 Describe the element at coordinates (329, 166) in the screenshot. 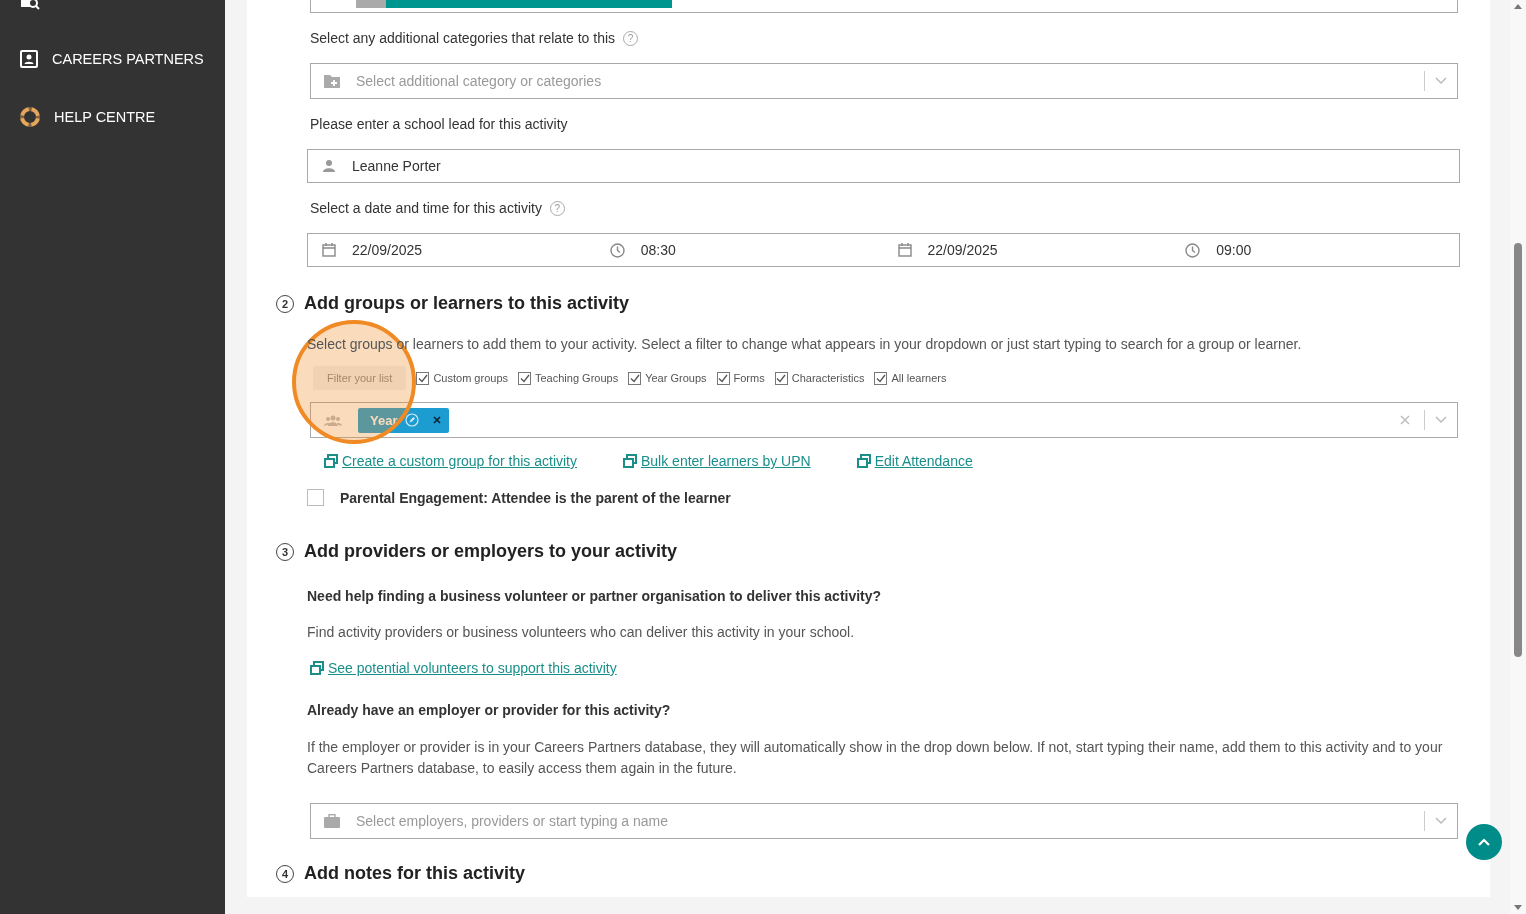

I see `person-icon` at that location.